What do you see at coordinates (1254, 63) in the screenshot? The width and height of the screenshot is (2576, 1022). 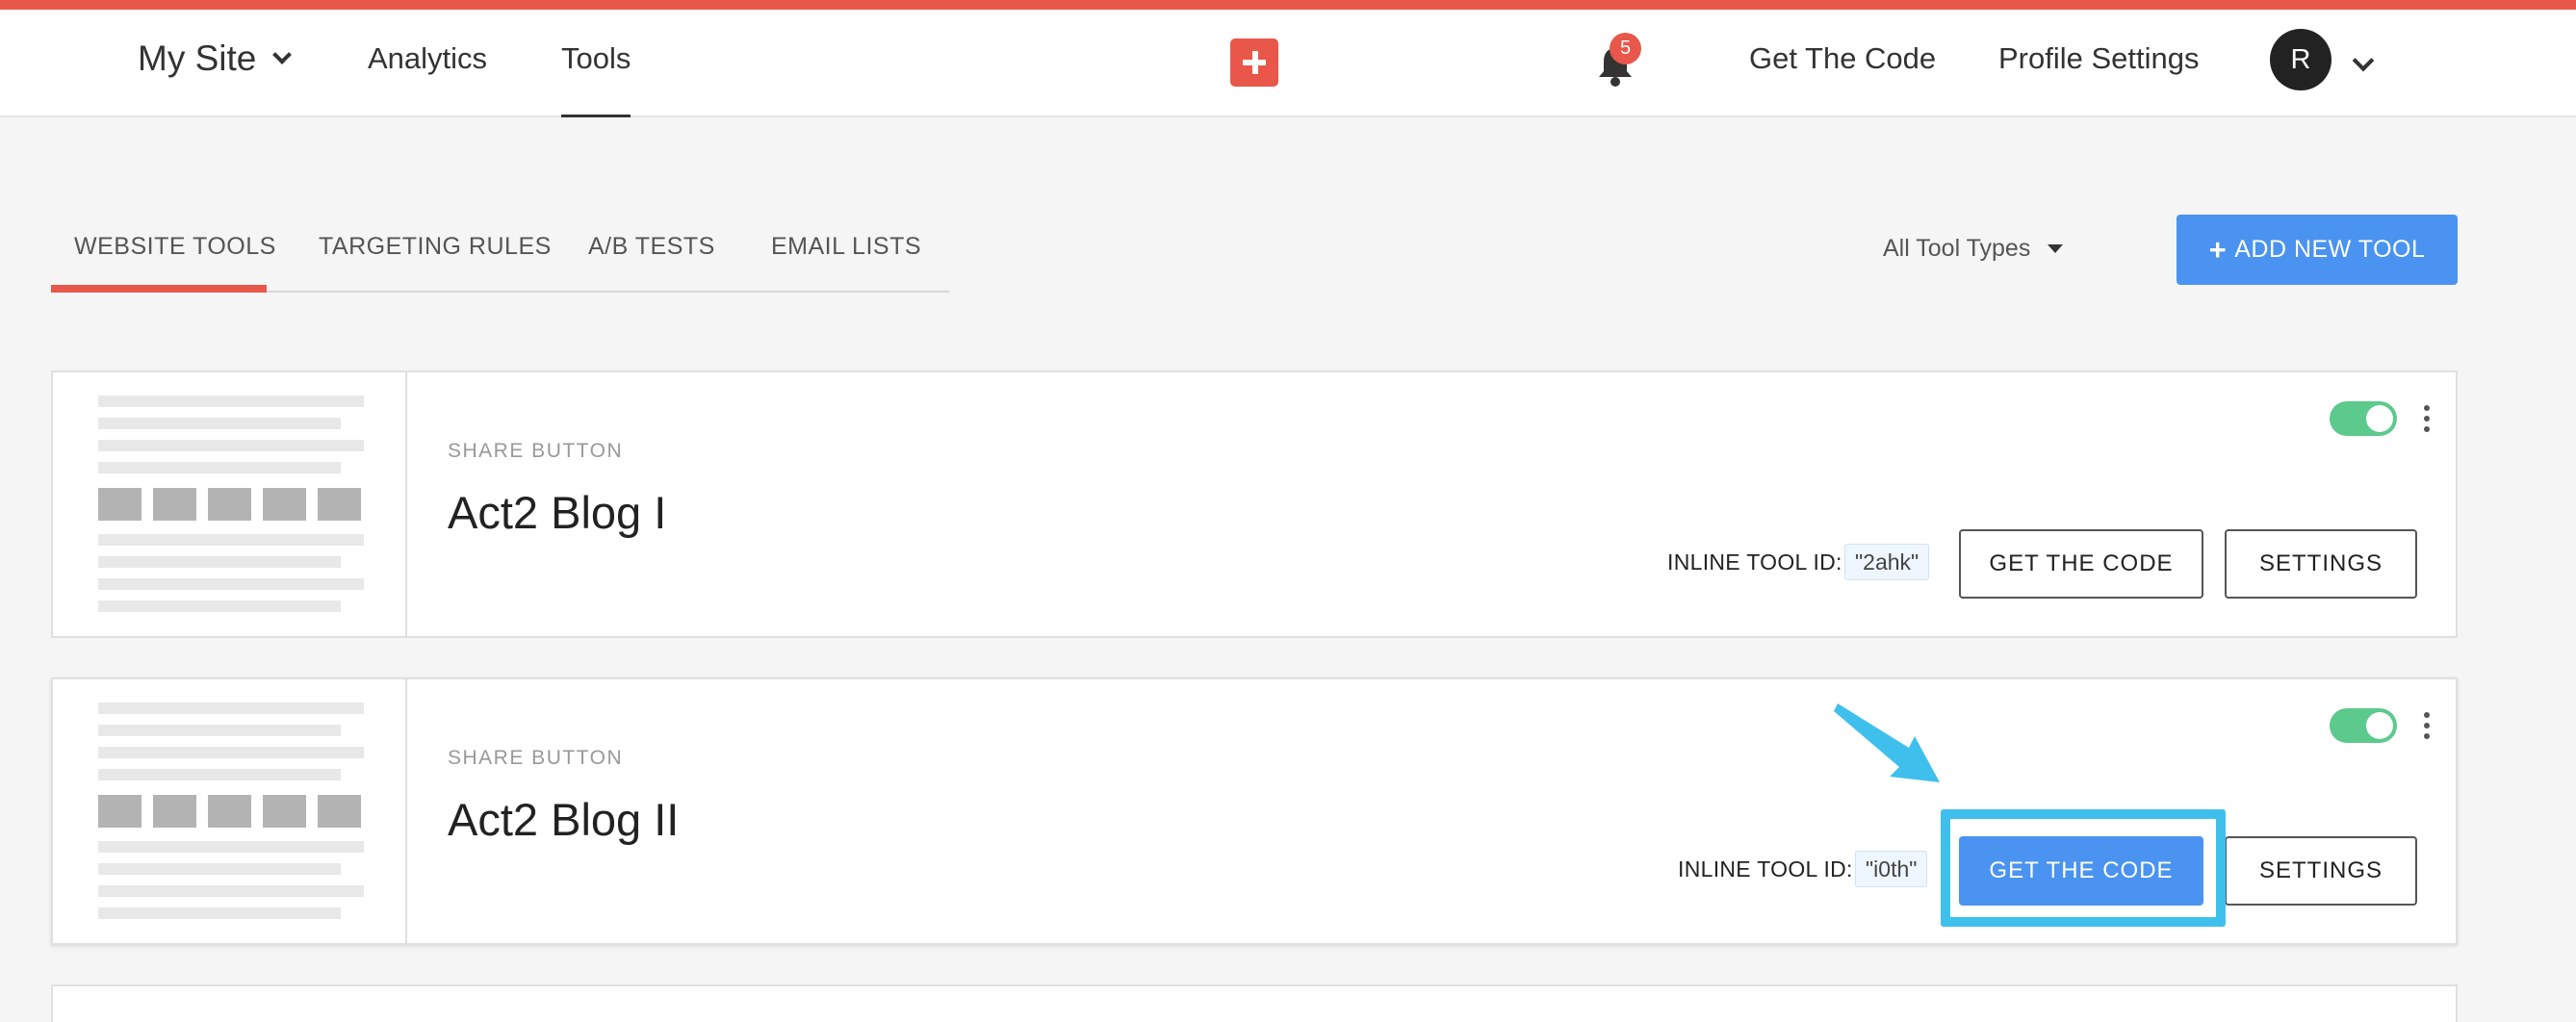 I see `add-plus-button` at bounding box center [1254, 63].